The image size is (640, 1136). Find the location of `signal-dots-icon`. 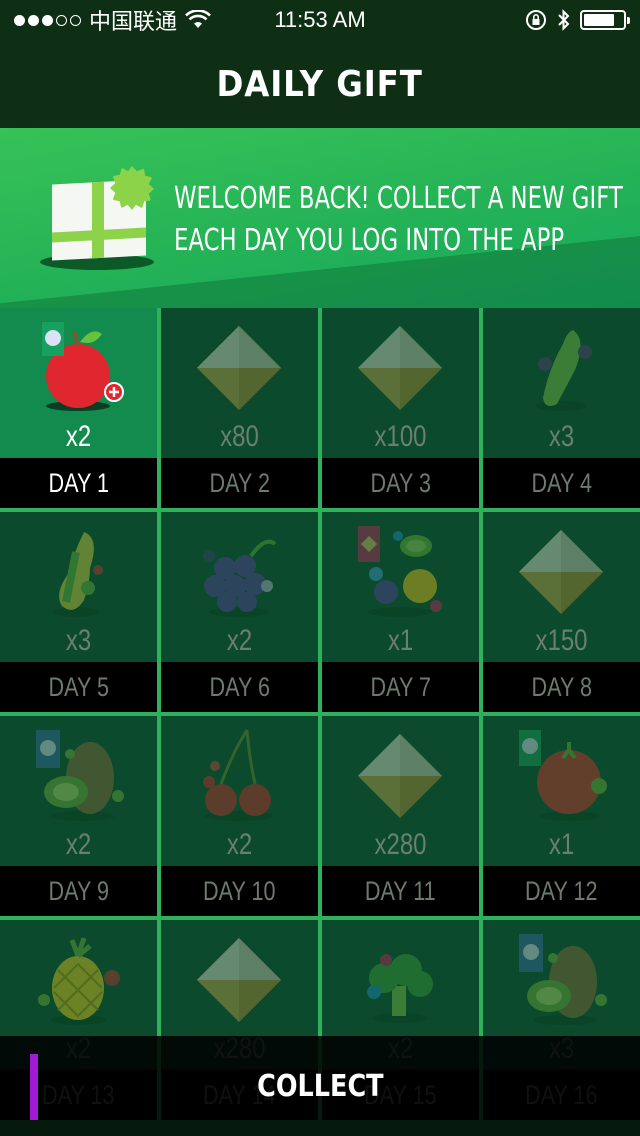

signal-dots-icon is located at coordinates (47, 20).